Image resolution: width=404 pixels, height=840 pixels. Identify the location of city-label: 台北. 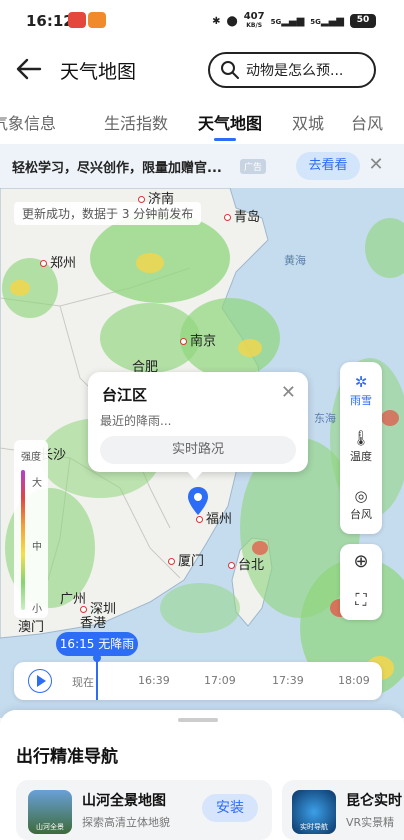
(246, 563).